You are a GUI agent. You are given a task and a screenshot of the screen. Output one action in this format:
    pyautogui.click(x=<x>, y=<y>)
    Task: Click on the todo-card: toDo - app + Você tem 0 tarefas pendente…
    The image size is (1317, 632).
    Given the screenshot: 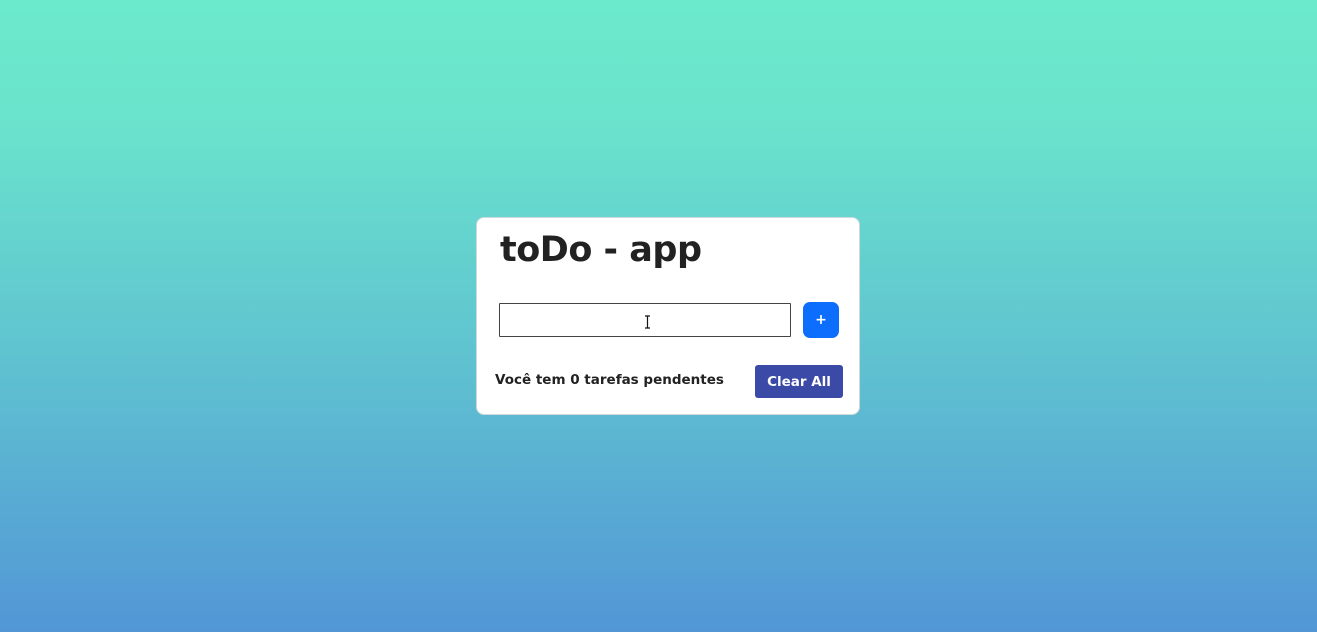 What is the action you would take?
    pyautogui.click(x=668, y=316)
    